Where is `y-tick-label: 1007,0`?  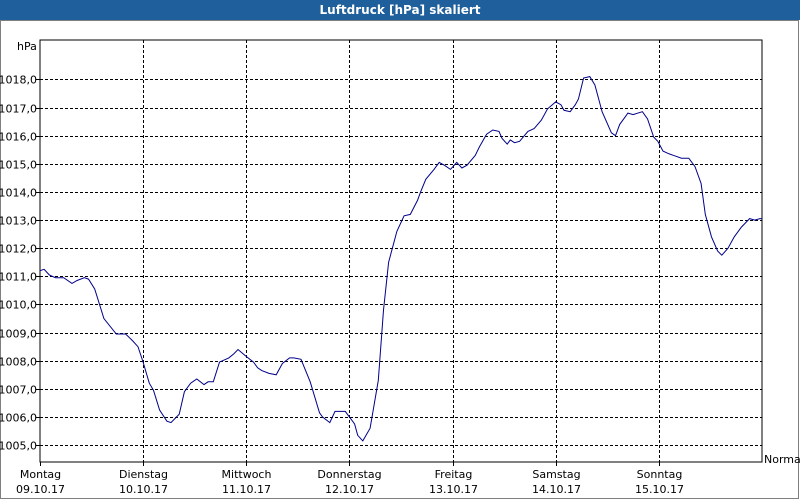
y-tick-label: 1007,0 is located at coordinates (18, 390).